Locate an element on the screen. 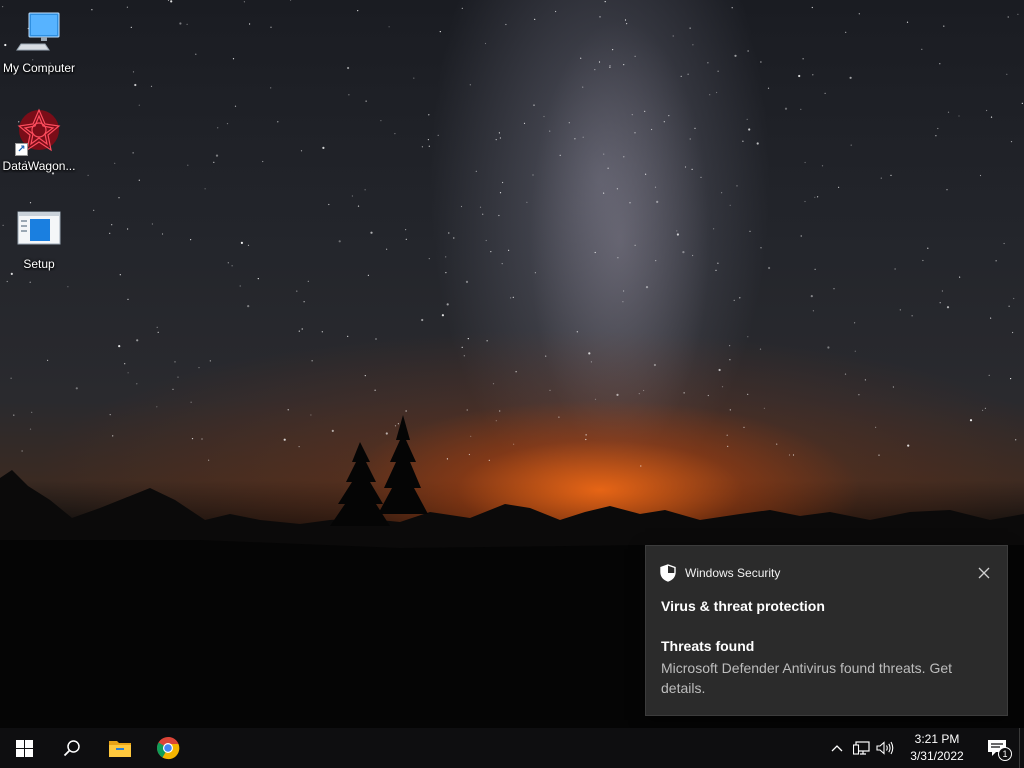  volume-icon is located at coordinates (885, 748).